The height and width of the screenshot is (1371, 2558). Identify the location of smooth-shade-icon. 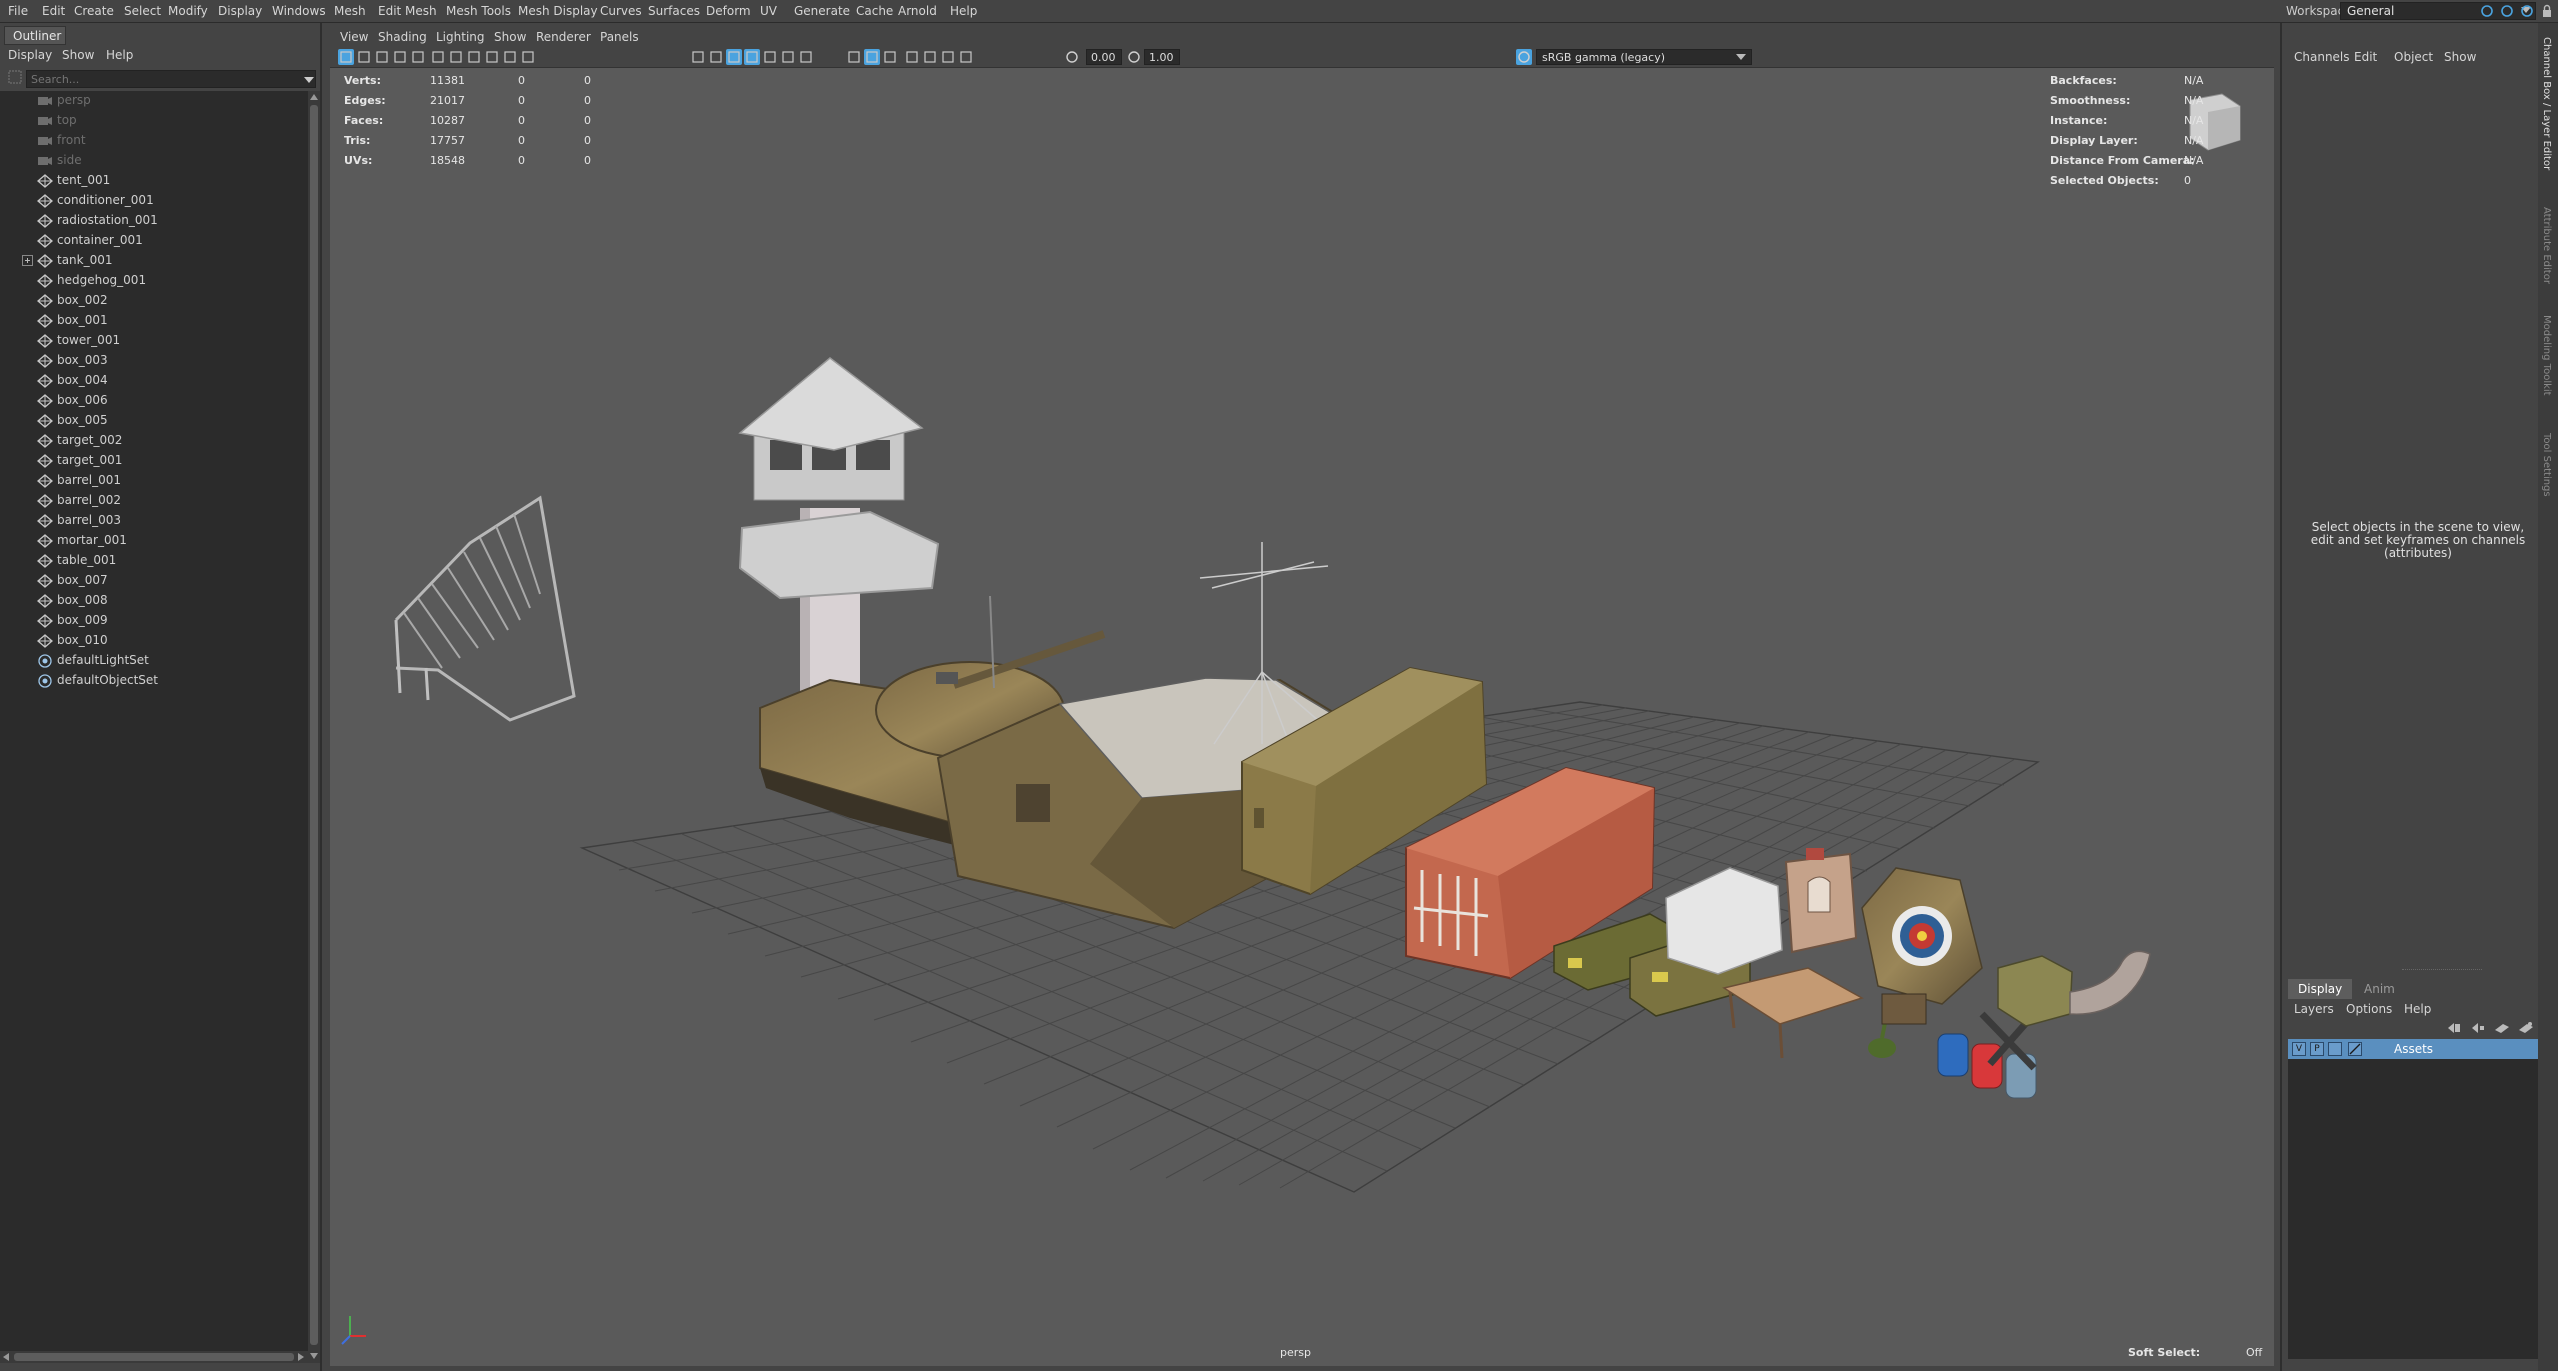
(716, 57).